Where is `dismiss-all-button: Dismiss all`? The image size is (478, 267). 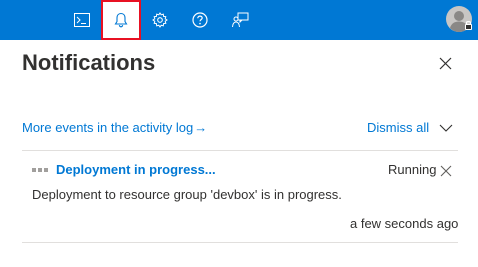 dismiss-all-button: Dismiss all is located at coordinates (410, 127).